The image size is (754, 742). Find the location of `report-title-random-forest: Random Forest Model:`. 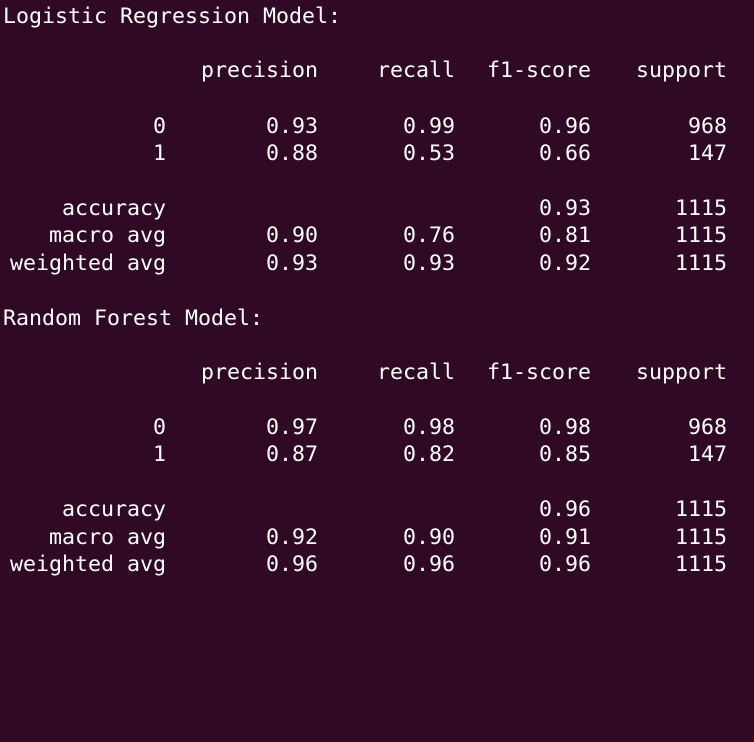

report-title-random-forest: Random Forest Model: is located at coordinates (133, 318).